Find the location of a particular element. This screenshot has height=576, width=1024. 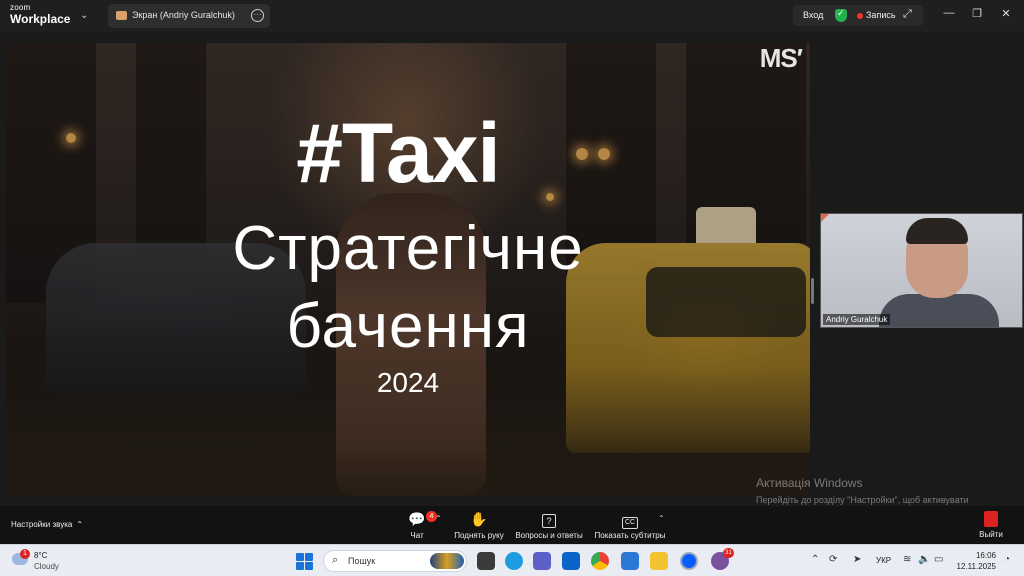

app-brand: zoom Workplace is located at coordinates (40, 14).